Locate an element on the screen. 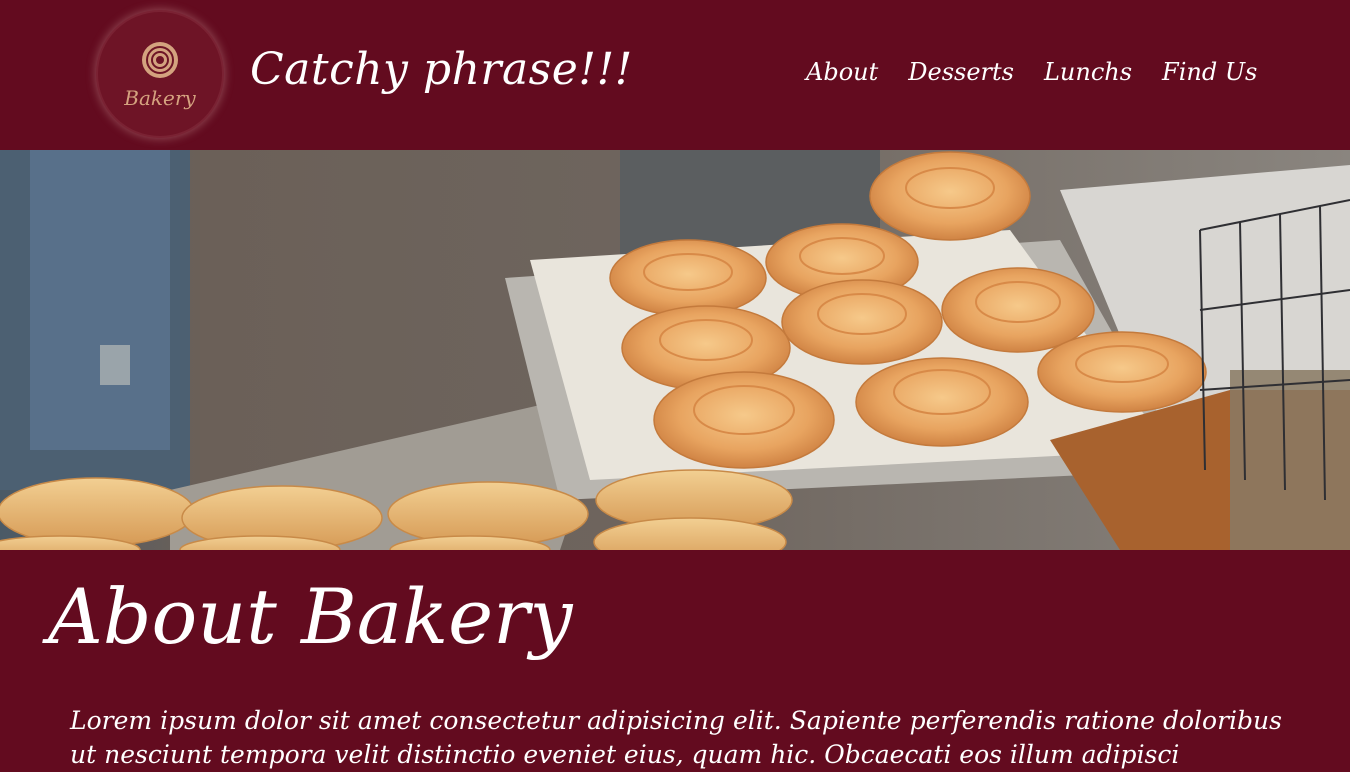 This screenshot has width=1350, height=772. about-title: About Bakery is located at coordinates (310, 616).